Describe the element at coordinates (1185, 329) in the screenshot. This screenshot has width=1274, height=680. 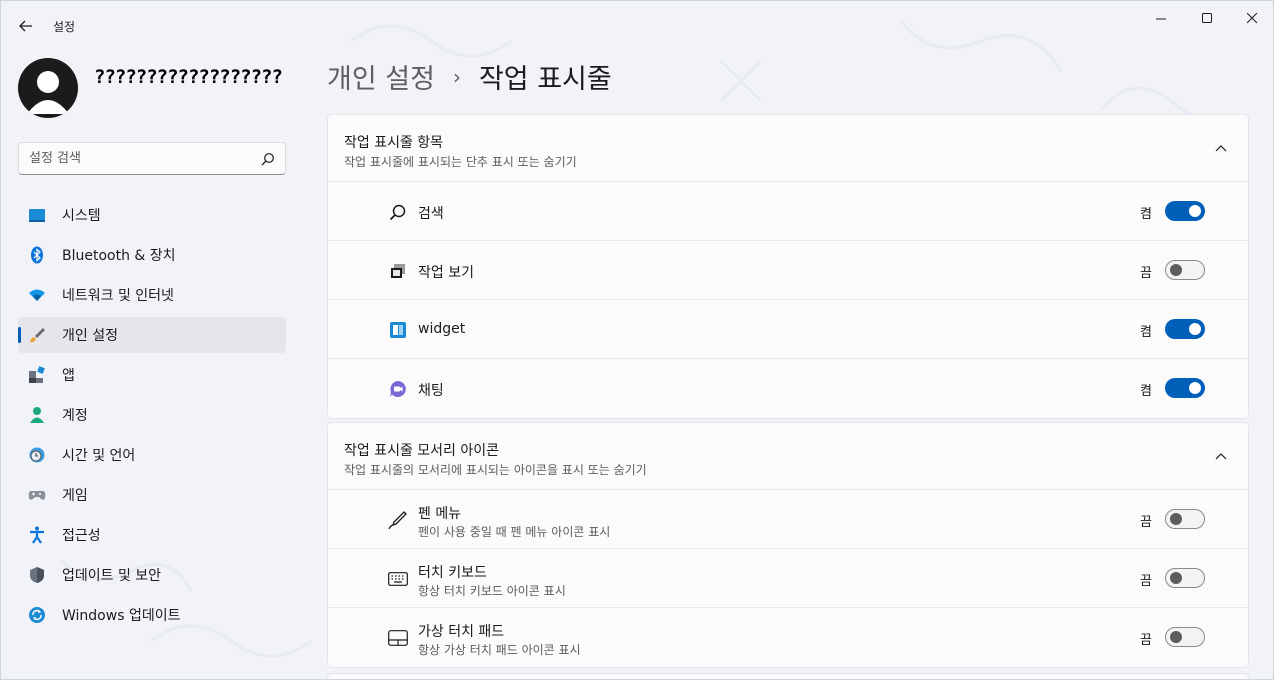
I see `widgets-toggle` at that location.